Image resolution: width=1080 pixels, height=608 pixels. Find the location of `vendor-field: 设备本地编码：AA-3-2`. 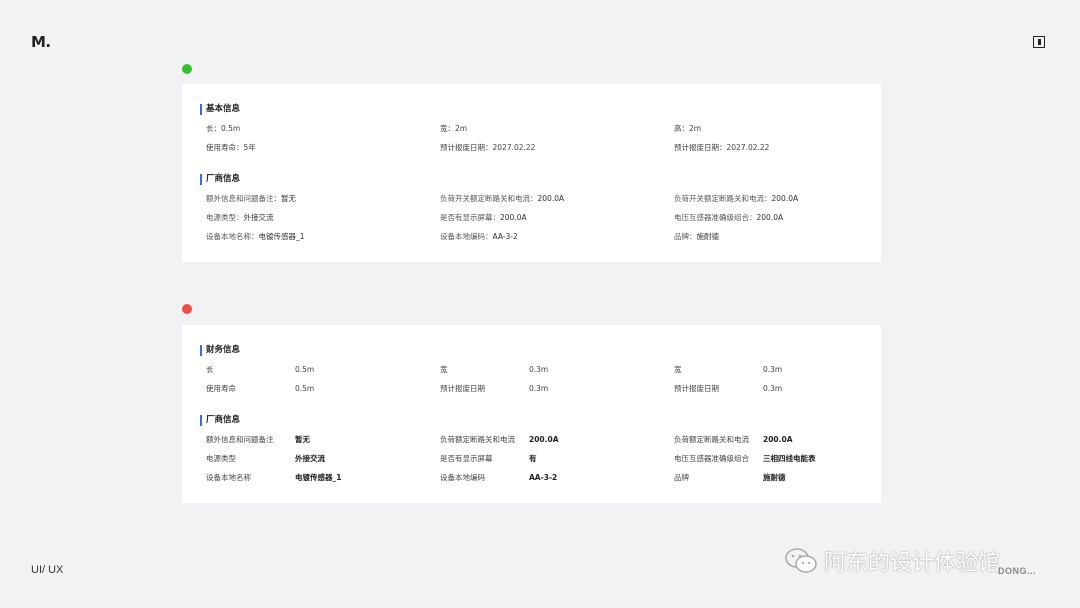

vendor-field: 设备本地编码：AA-3-2 is located at coordinates (479, 236).